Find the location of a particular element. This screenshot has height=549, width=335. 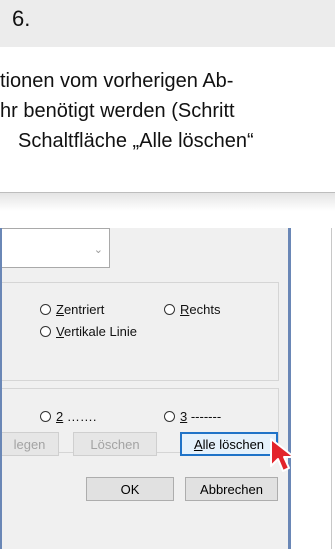

background-window-border is located at coordinates (331, 388).